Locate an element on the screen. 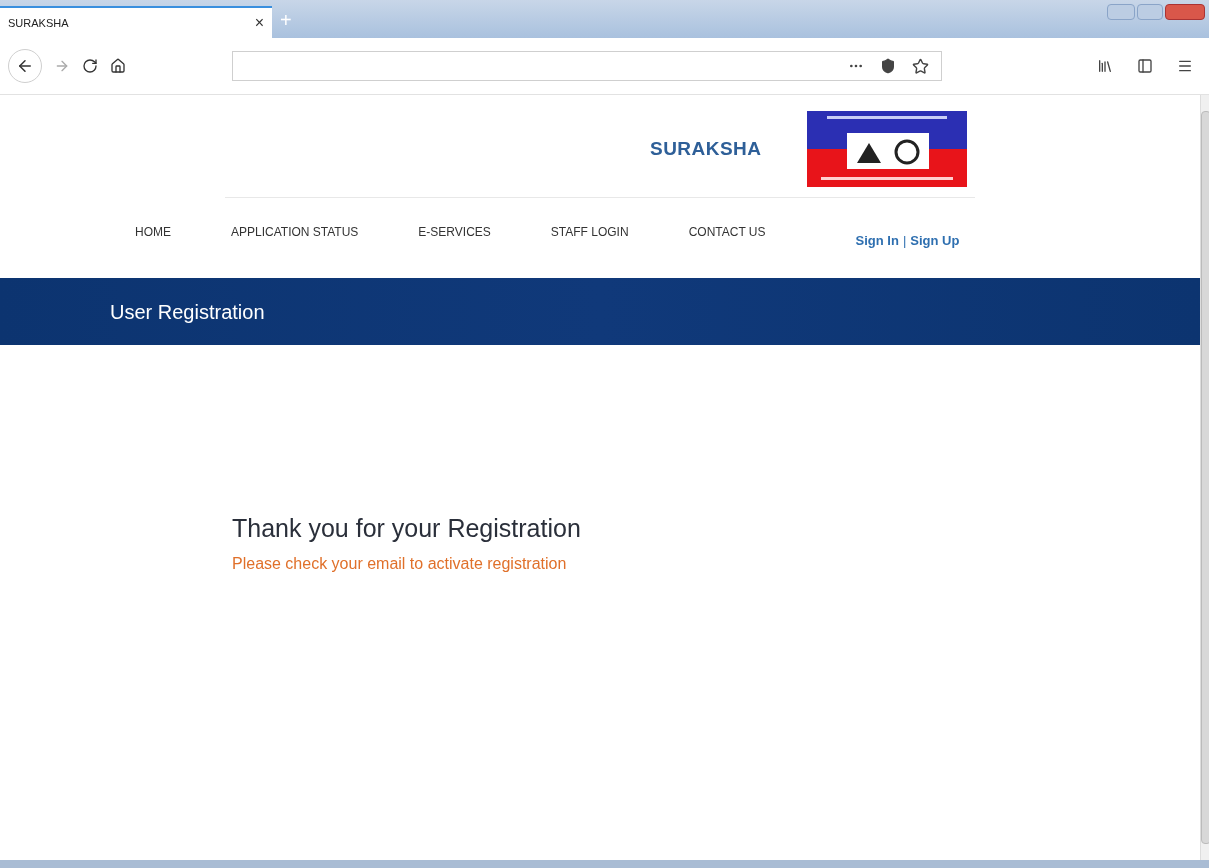 This screenshot has width=1209, height=868. banner-title: User Registration is located at coordinates (187, 312).